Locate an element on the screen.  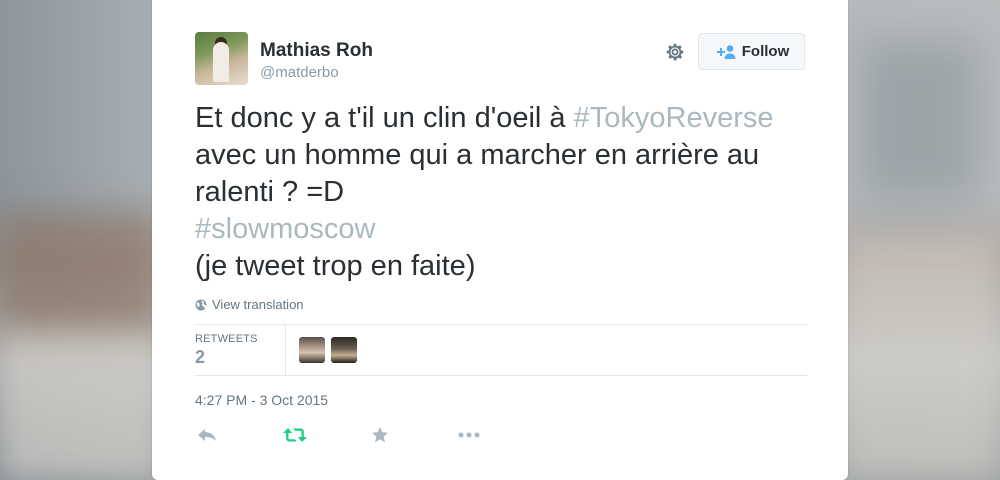
hashtag-link: #slowmoscow is located at coordinates (510, 229).